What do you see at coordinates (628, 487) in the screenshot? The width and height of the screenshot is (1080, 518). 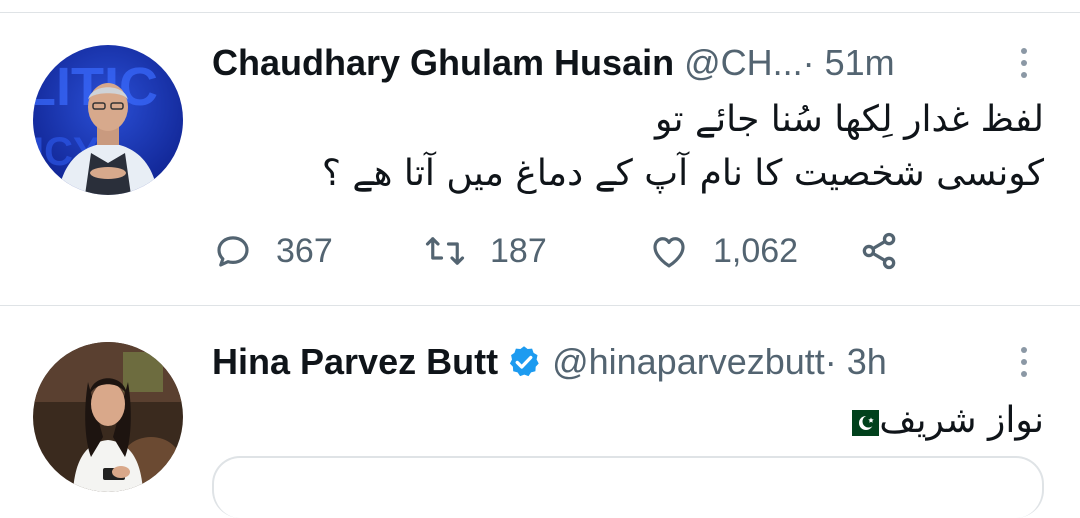 I see `quoted-tweet-card` at bounding box center [628, 487].